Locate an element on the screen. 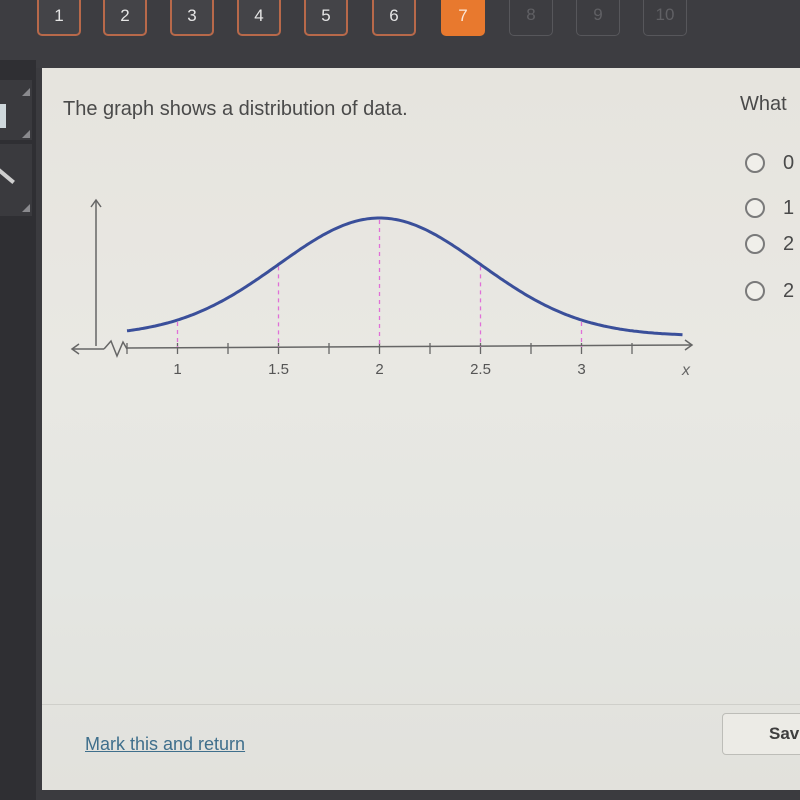 This screenshot has height=800, width=800. mark-and-return-link: Mark this and return is located at coordinates (165, 744).